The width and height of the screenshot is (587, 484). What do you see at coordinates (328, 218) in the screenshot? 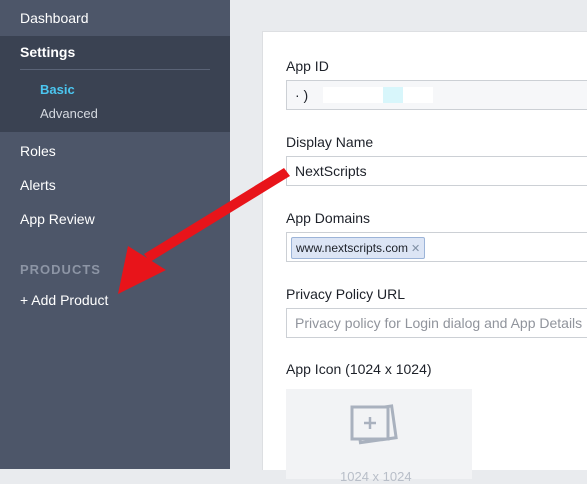
I see `app-domains-label: App Domains` at bounding box center [328, 218].